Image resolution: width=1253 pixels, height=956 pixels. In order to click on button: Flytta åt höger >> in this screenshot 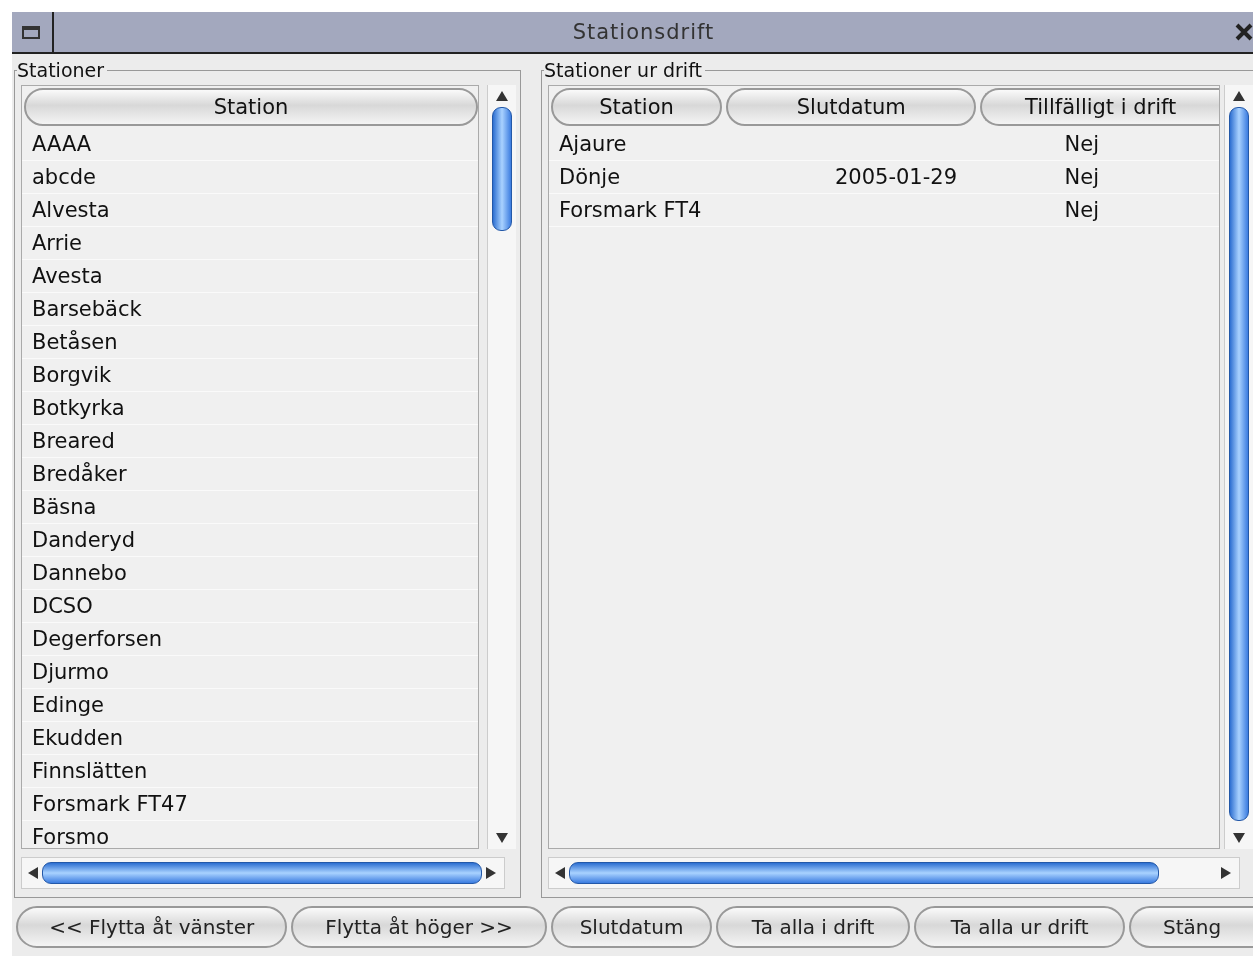, I will do `click(419, 927)`.